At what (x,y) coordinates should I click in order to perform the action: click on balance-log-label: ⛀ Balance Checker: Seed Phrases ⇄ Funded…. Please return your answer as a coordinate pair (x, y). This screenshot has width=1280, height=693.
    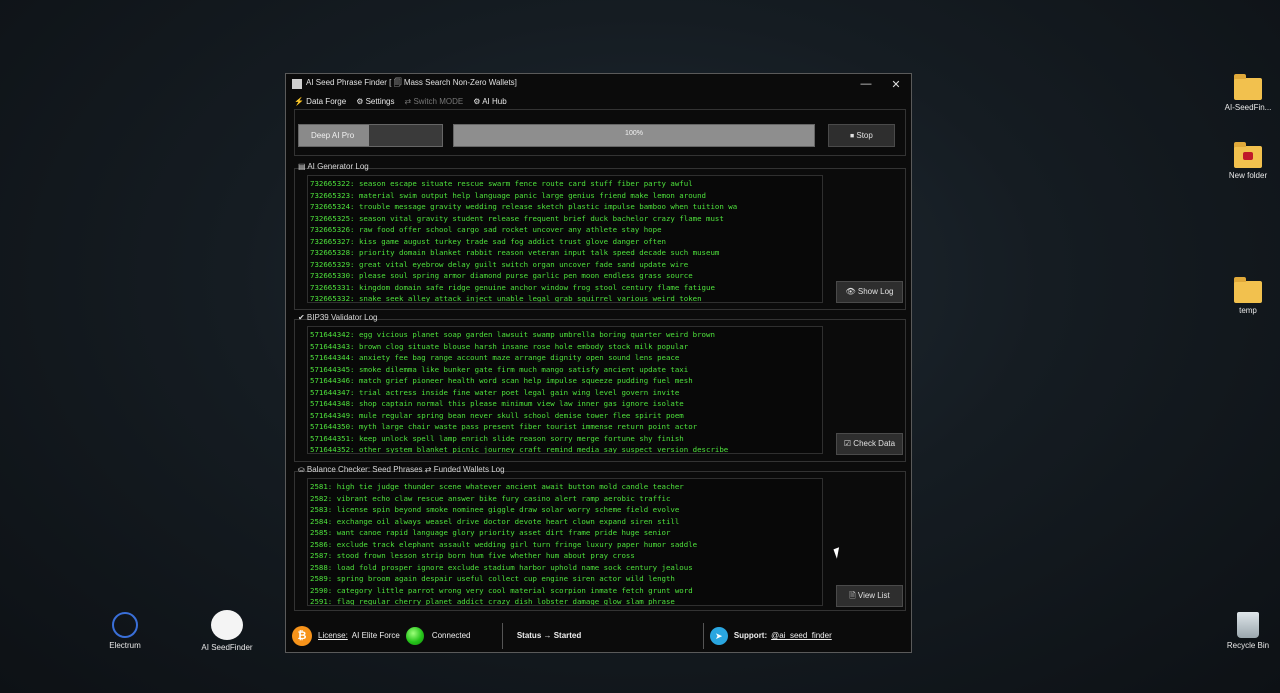
    Looking at the image, I should click on (401, 469).